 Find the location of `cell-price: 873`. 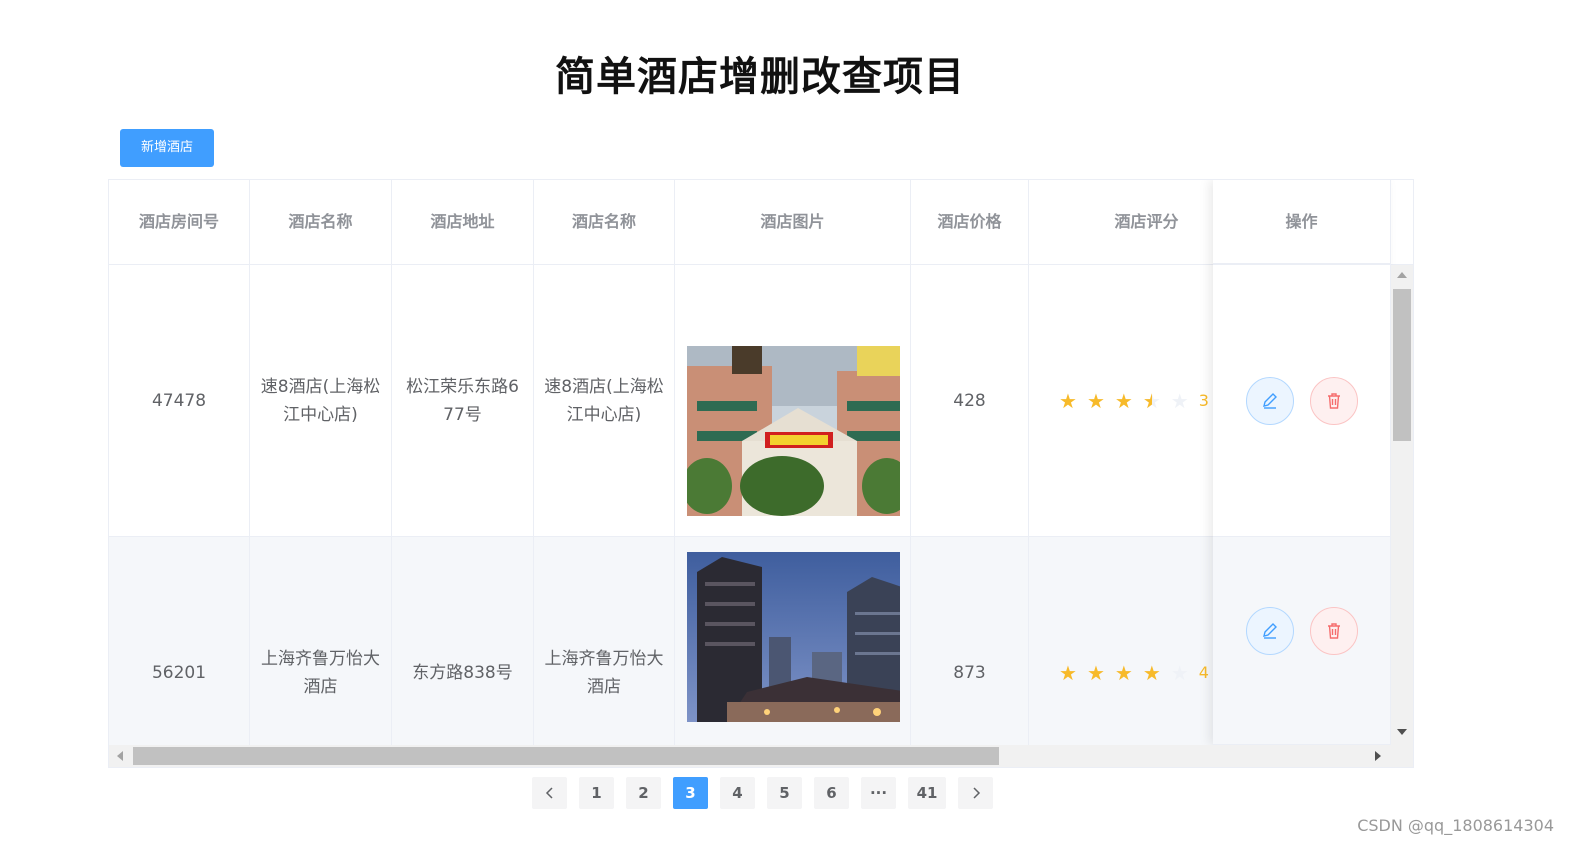

cell-price: 873 is located at coordinates (970, 641).